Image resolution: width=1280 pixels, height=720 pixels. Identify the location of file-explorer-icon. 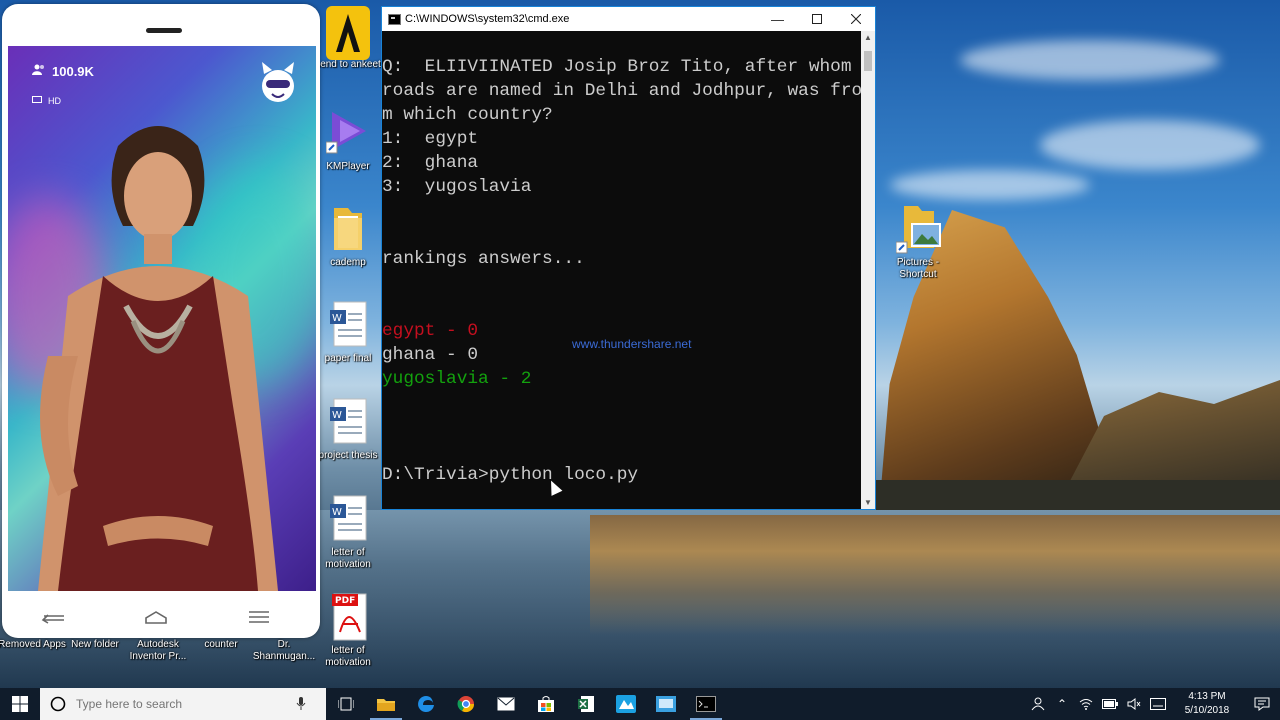
(386, 705).